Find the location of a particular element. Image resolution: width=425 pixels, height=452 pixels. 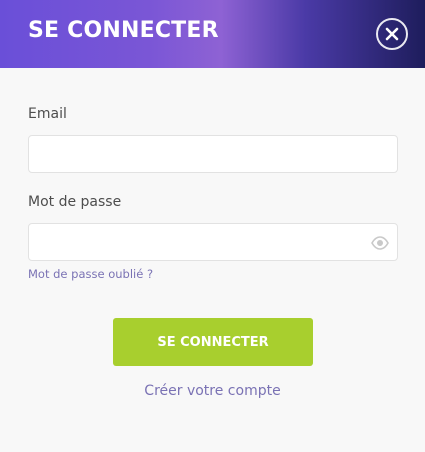

create-account-link: Créer votre compte is located at coordinates (212, 391).